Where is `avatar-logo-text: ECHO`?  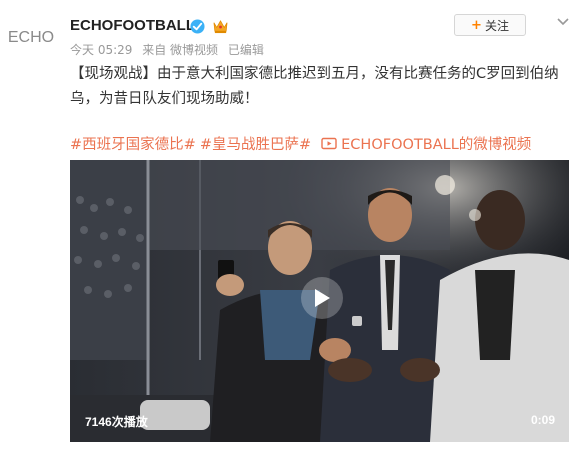
avatar-logo-text: ECHO is located at coordinates (31, 37).